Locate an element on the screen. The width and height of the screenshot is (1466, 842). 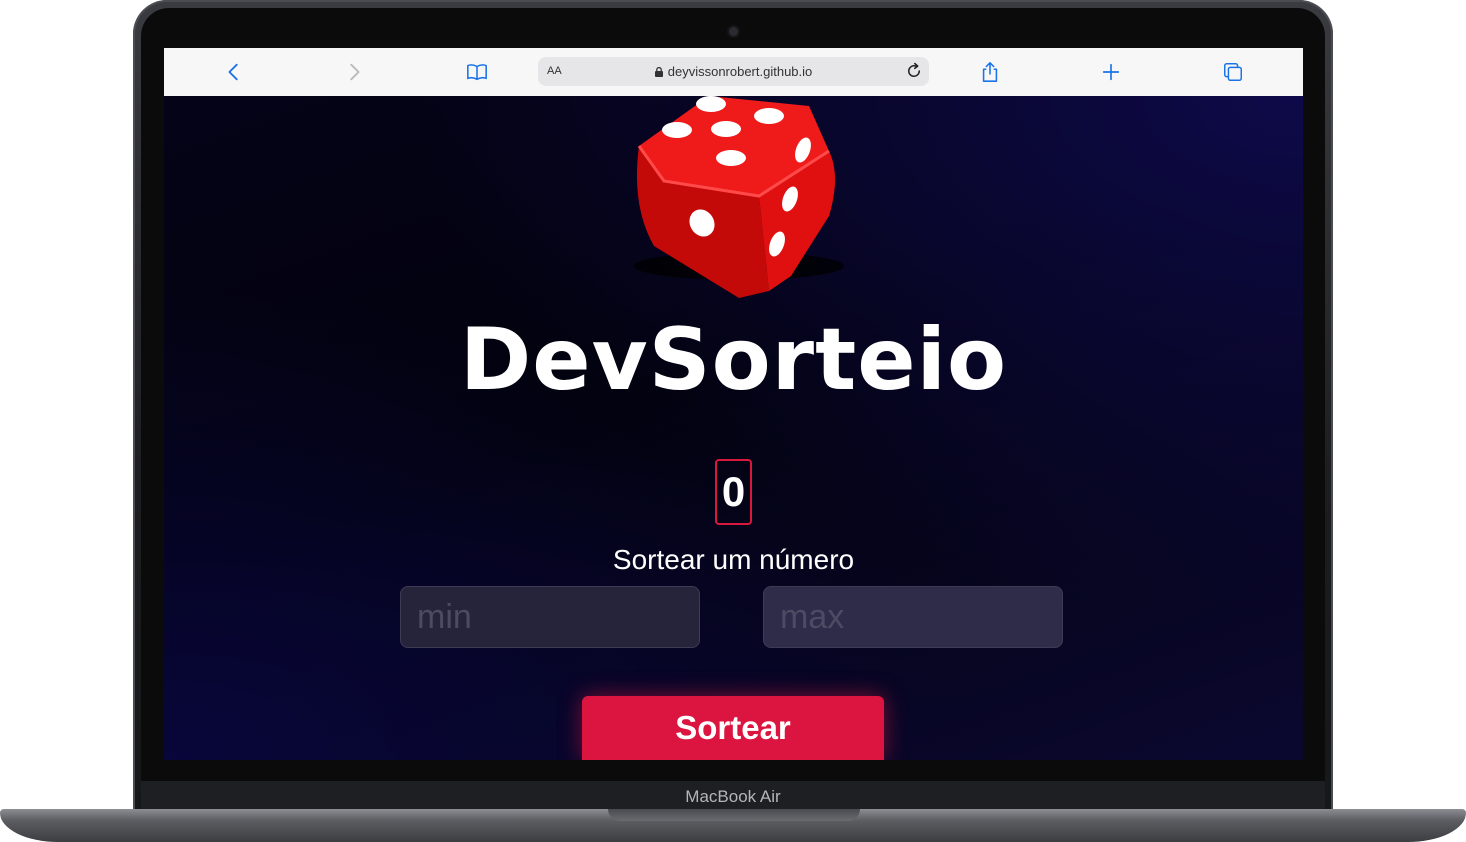
back-icon is located at coordinates (234, 72).